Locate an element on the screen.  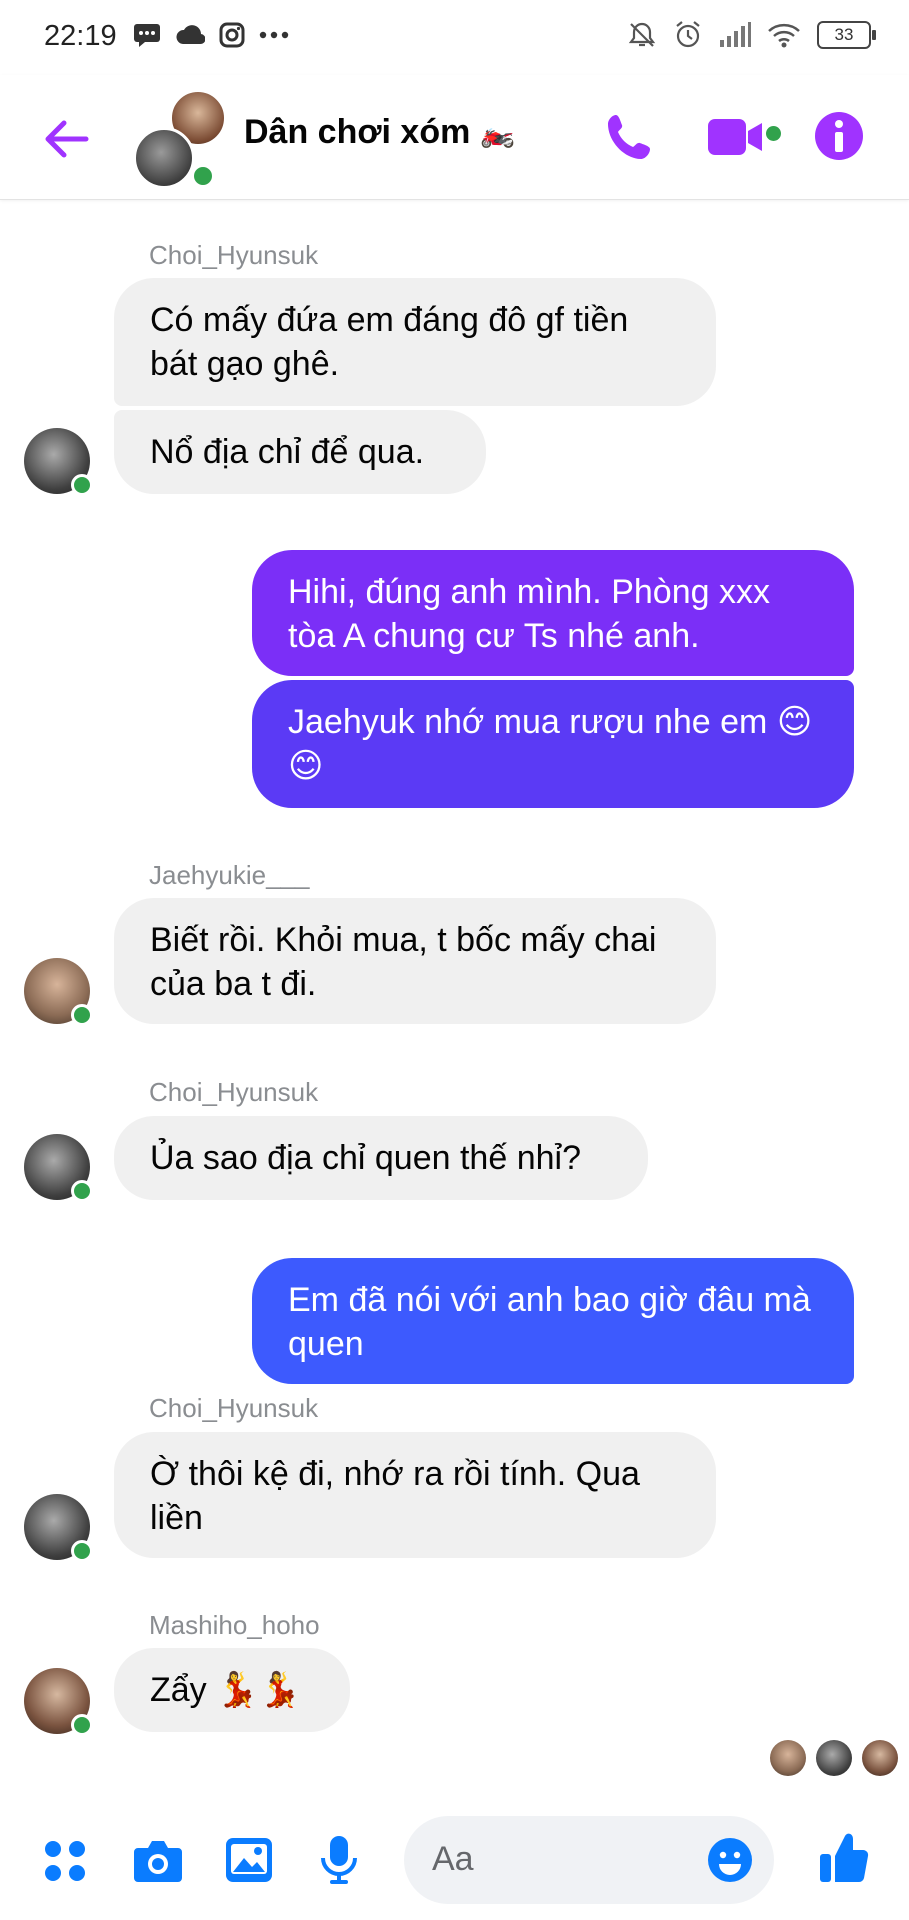
message-bubble-outgoing: Jaehyuk nhớ mua rượu nhe em 😊😊 is located at coordinates (553, 744).